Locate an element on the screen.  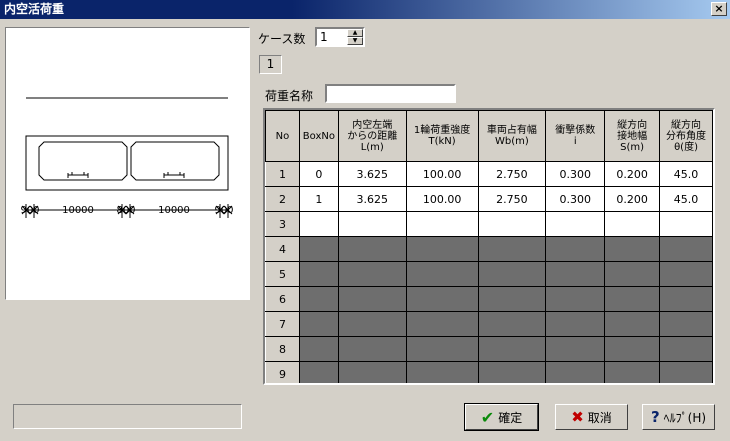
dim-label-2: 10000 is located at coordinates (78, 210).